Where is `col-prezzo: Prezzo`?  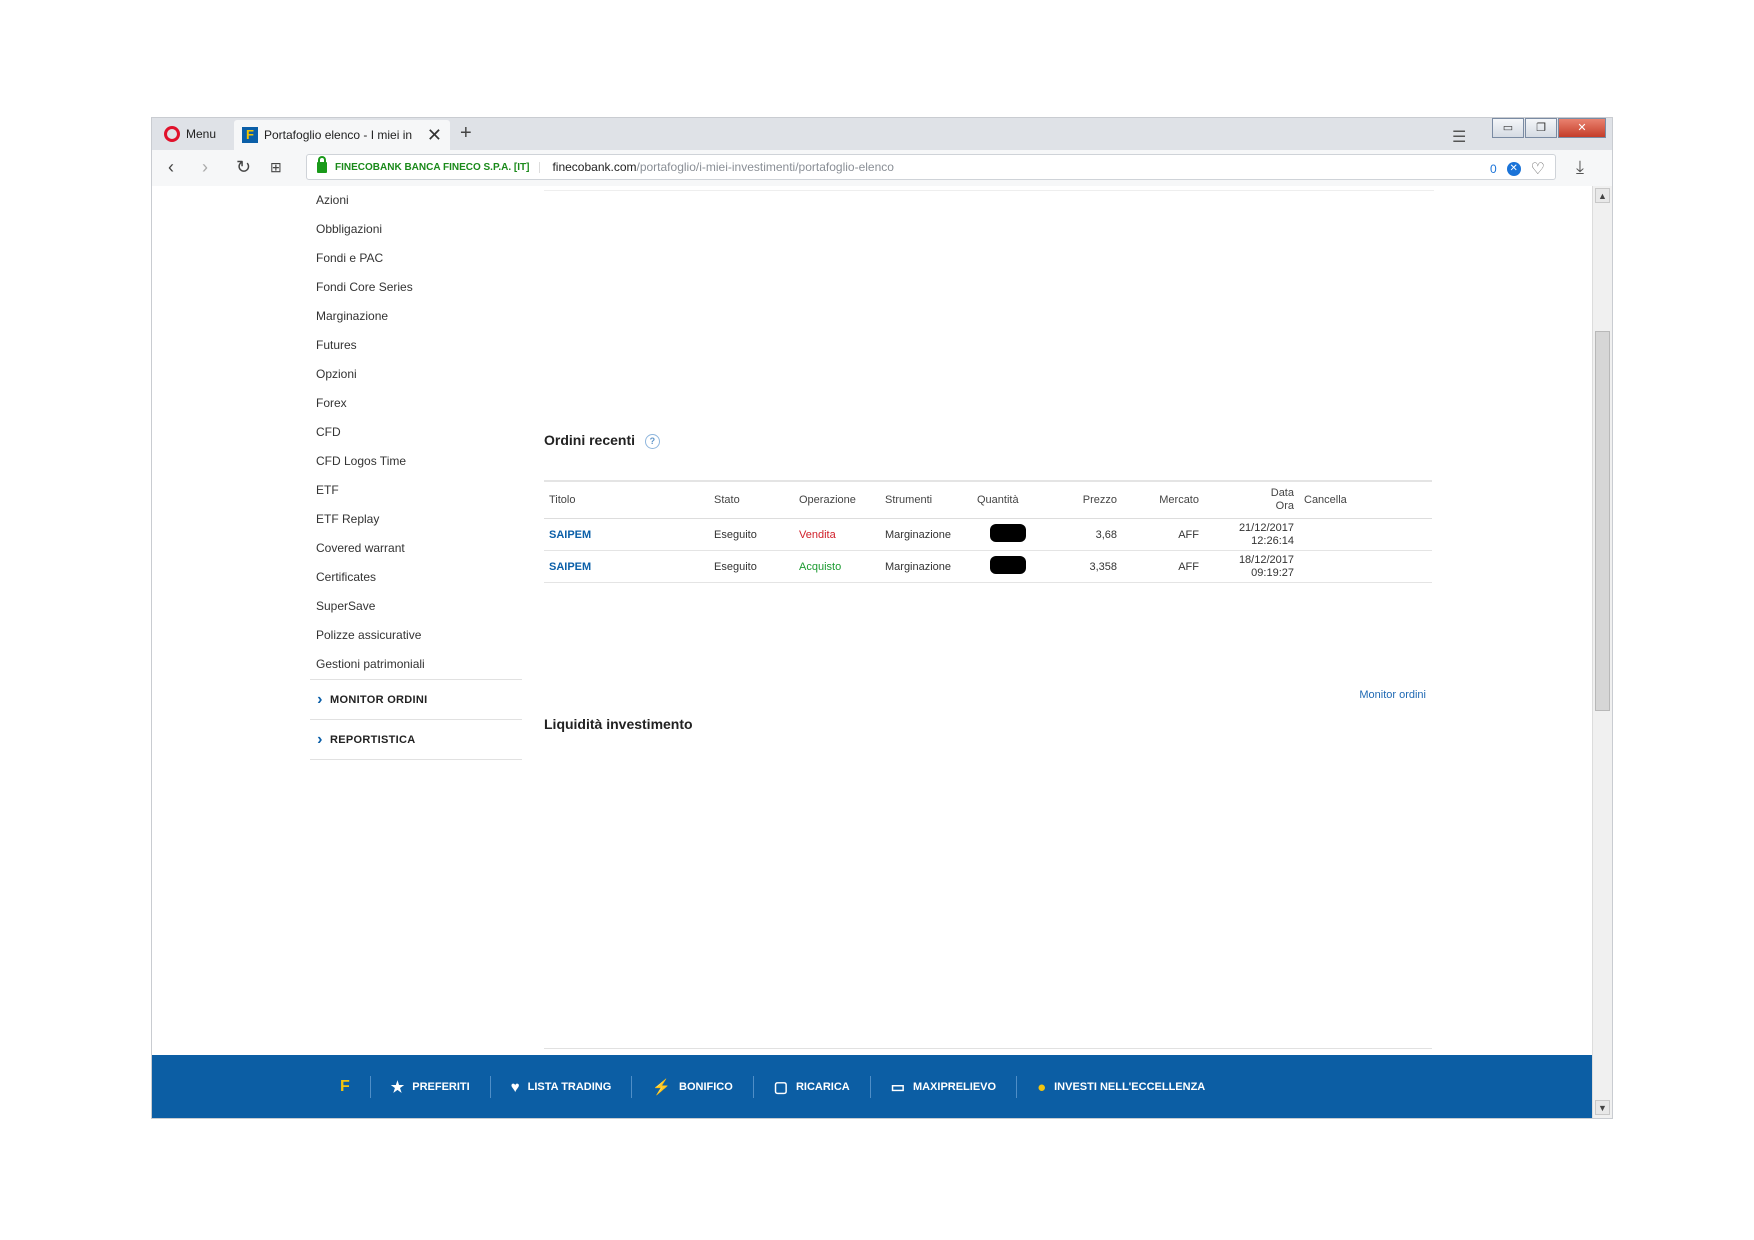
col-prezzo: Prezzo is located at coordinates (1083, 499).